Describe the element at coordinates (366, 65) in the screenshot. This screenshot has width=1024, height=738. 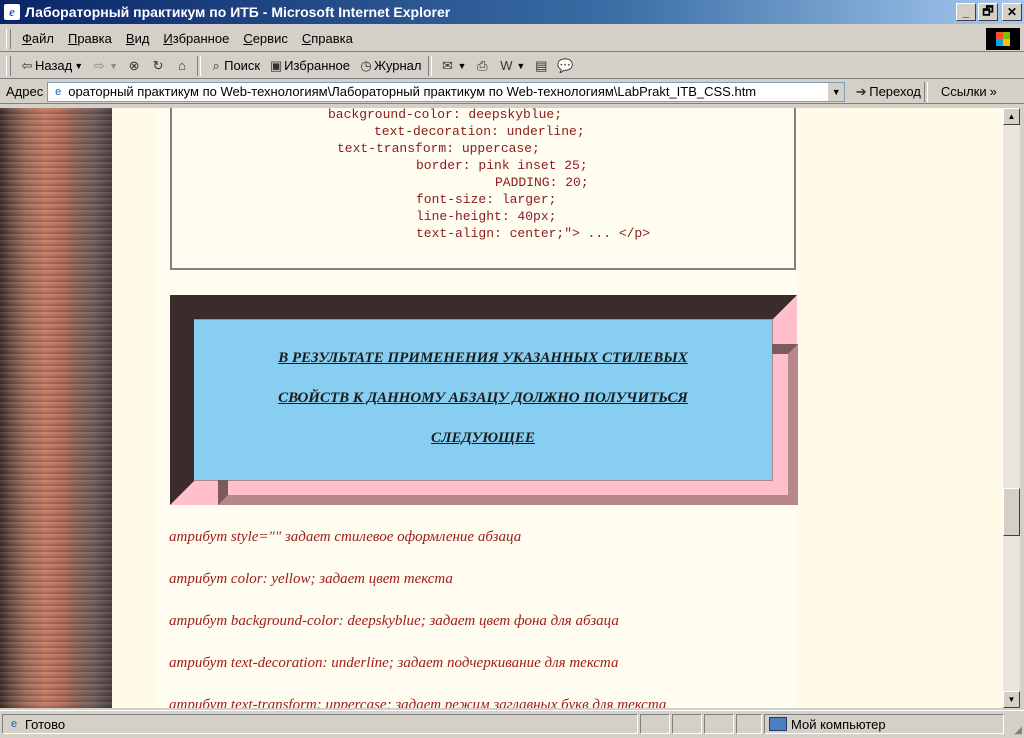
I see `history-icon: ◷` at that location.